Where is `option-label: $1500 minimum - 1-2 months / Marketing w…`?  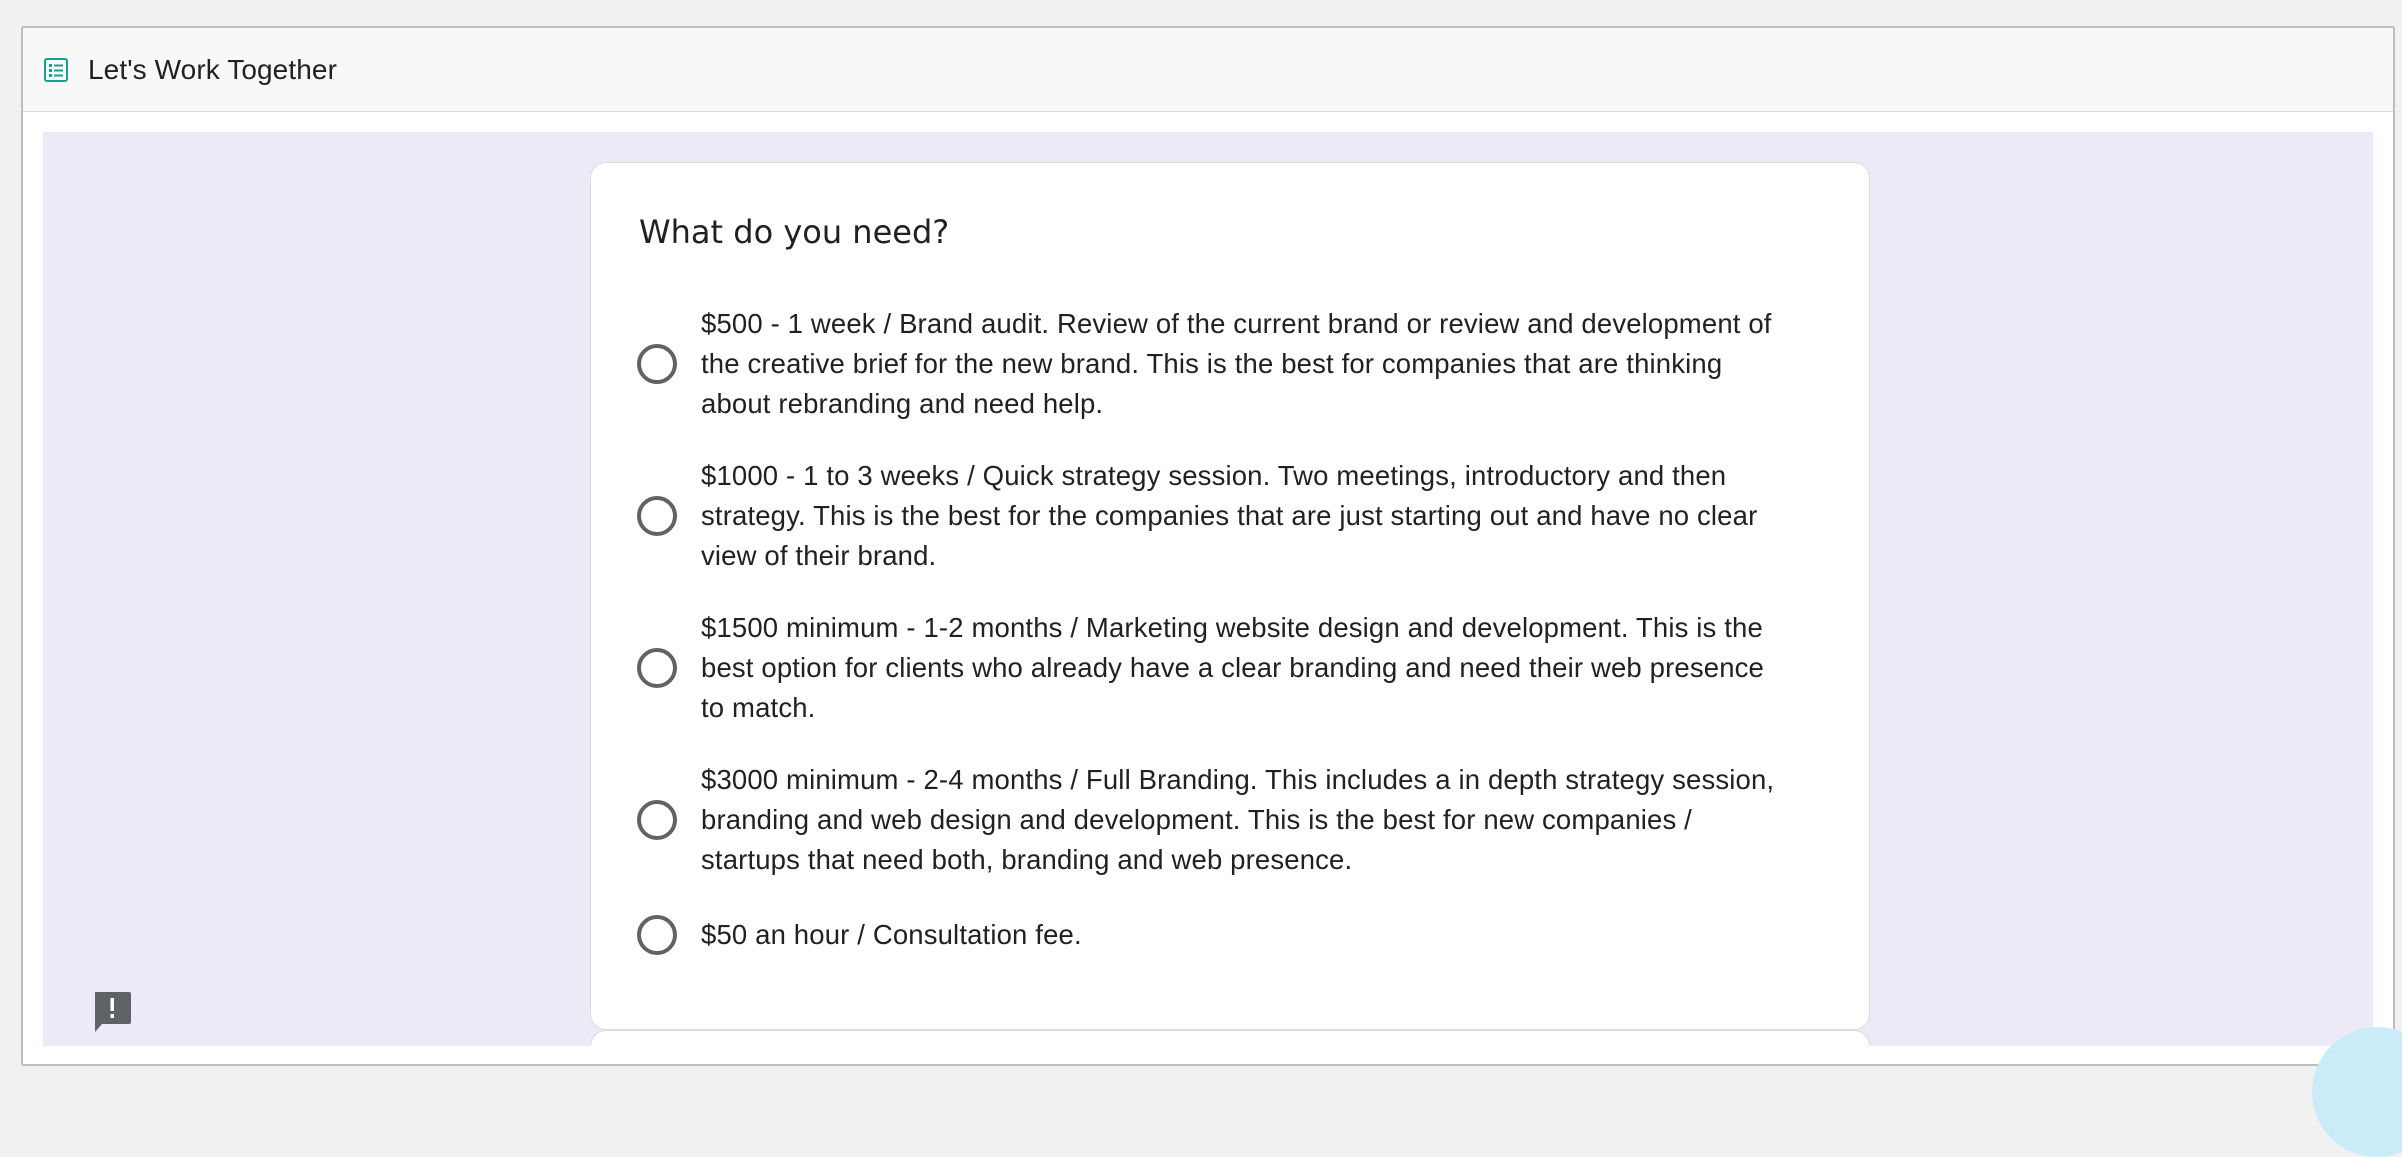
option-label: $1500 minimum - 1-2 months / Marketing w… is located at coordinates (1246, 668).